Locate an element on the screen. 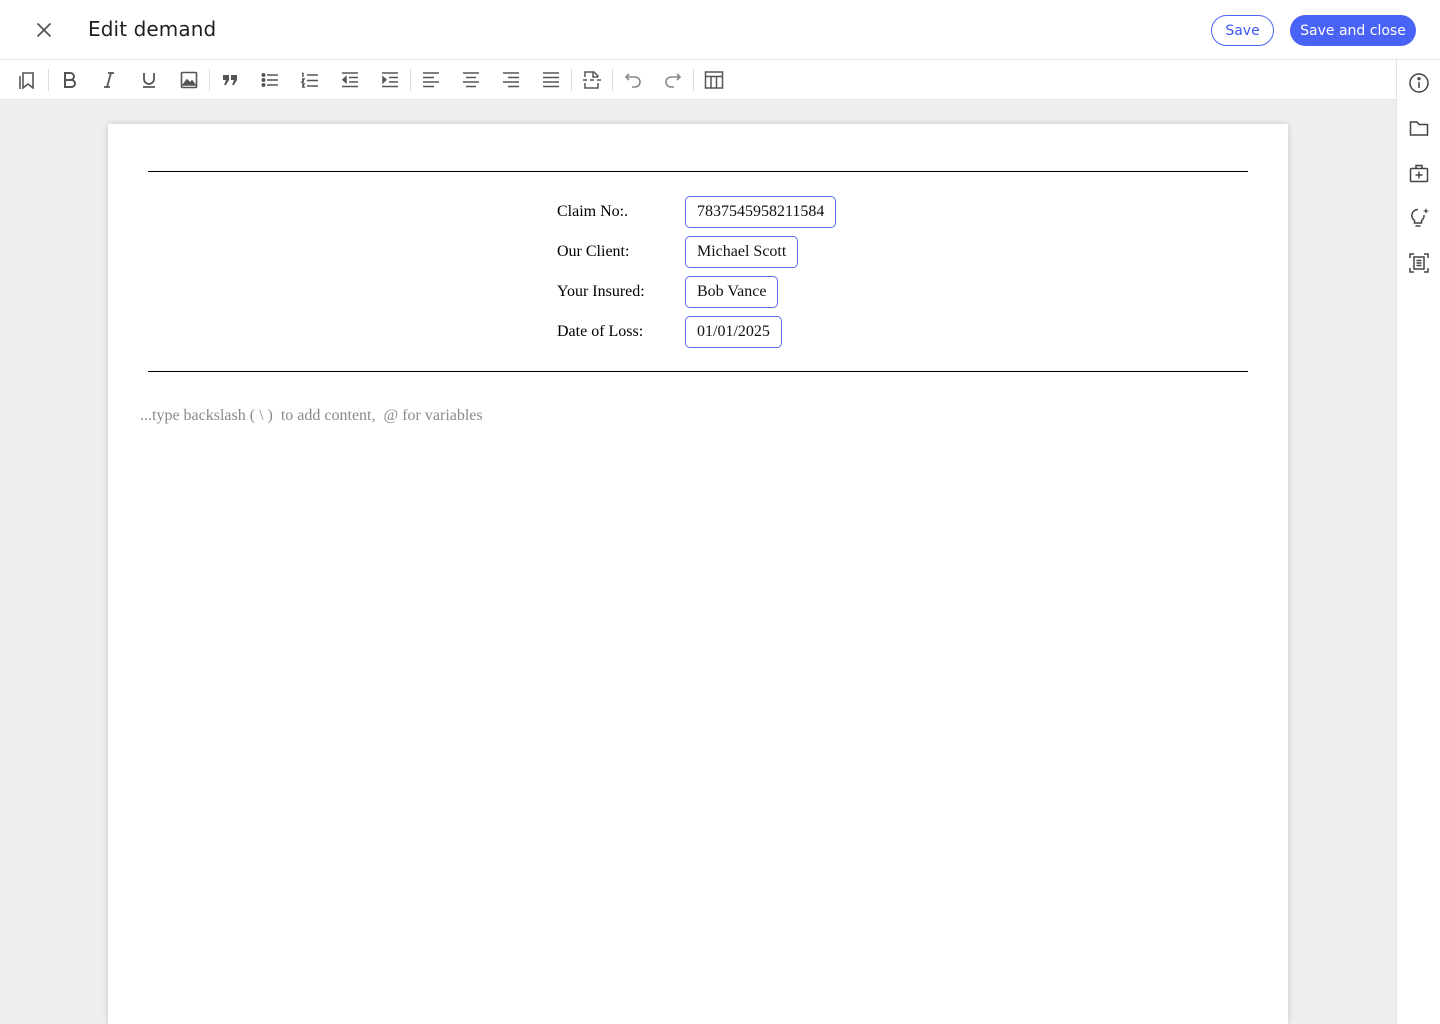  folder-icon is located at coordinates (1419, 128).